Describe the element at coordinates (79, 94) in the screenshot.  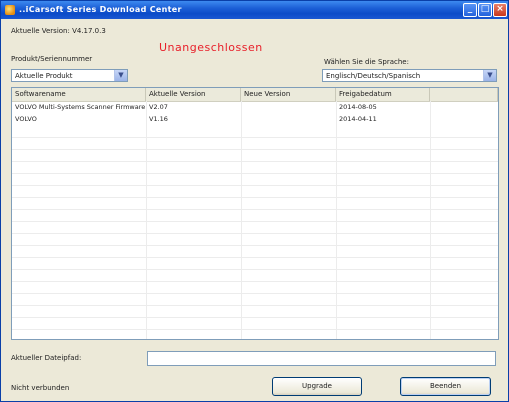
I see `column-header-name: Softwarename` at that location.